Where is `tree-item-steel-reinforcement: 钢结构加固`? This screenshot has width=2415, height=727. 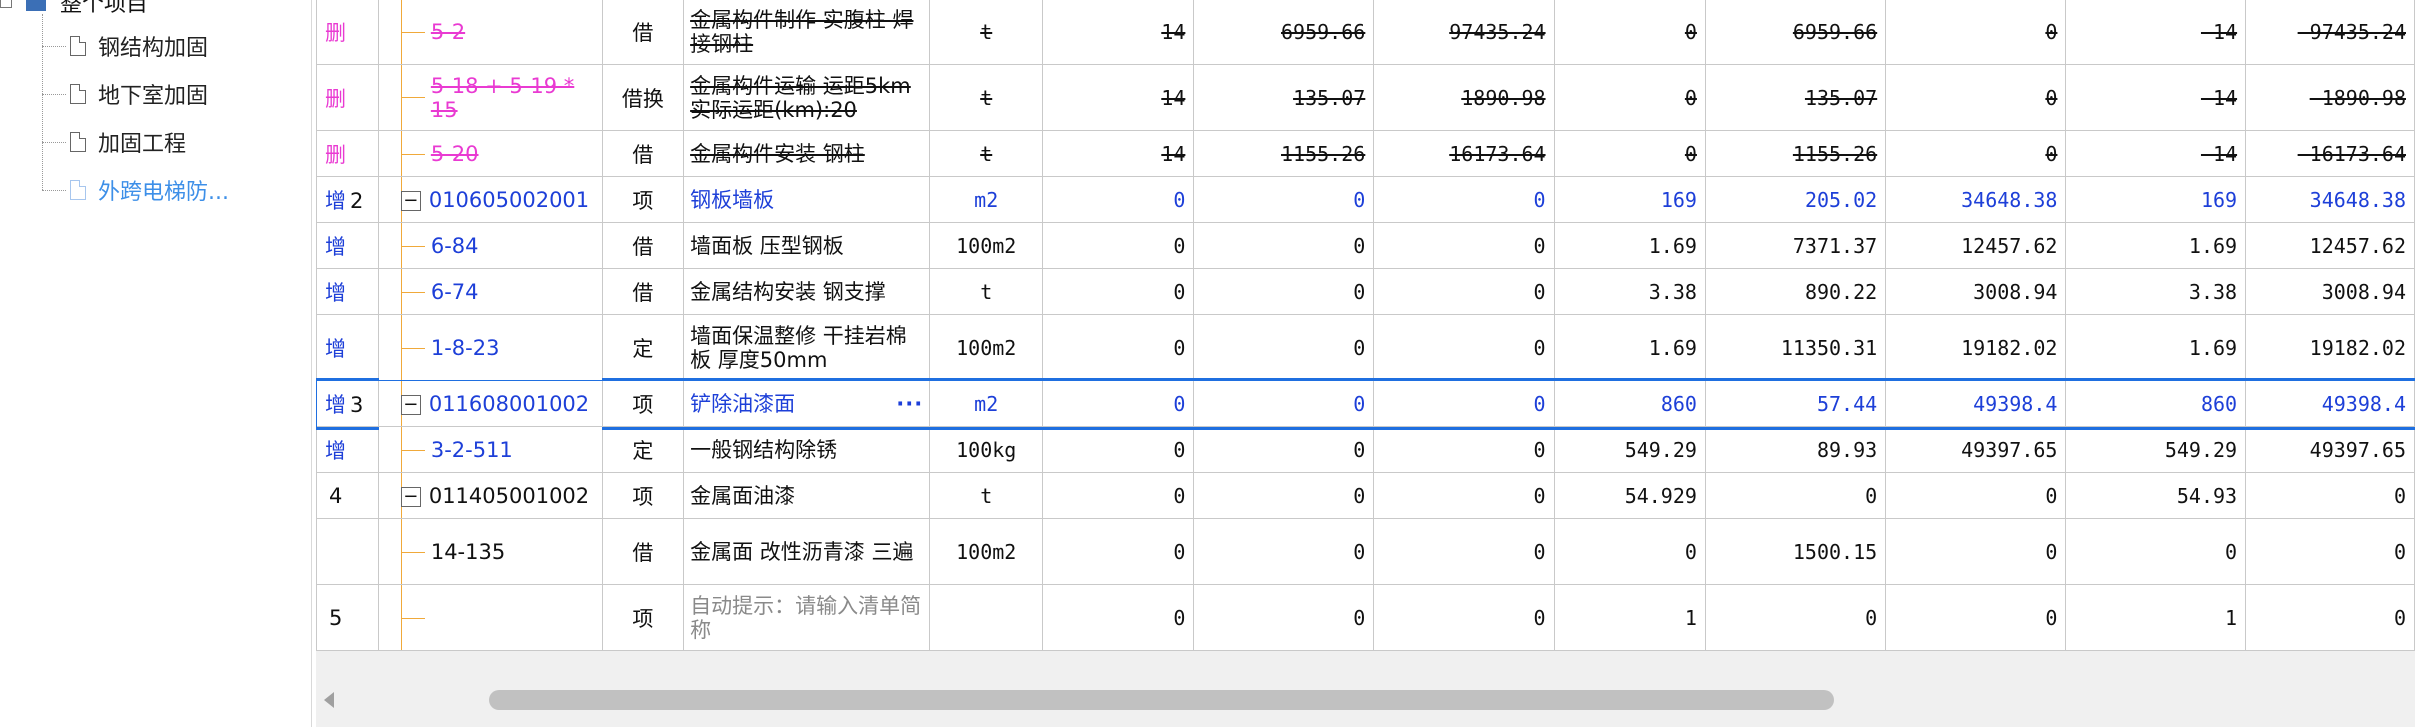 tree-item-steel-reinforcement: 钢结构加固 is located at coordinates (125, 46).